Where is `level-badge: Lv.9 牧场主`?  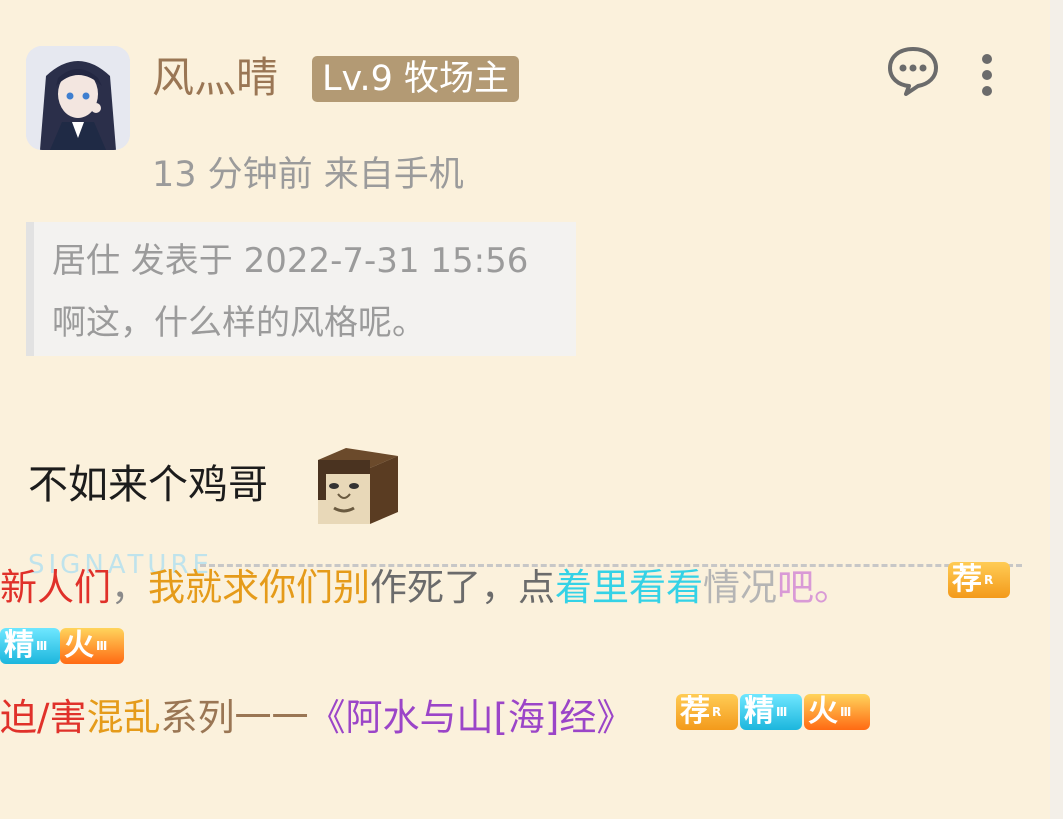
level-badge: Lv.9 牧场主 is located at coordinates (416, 79).